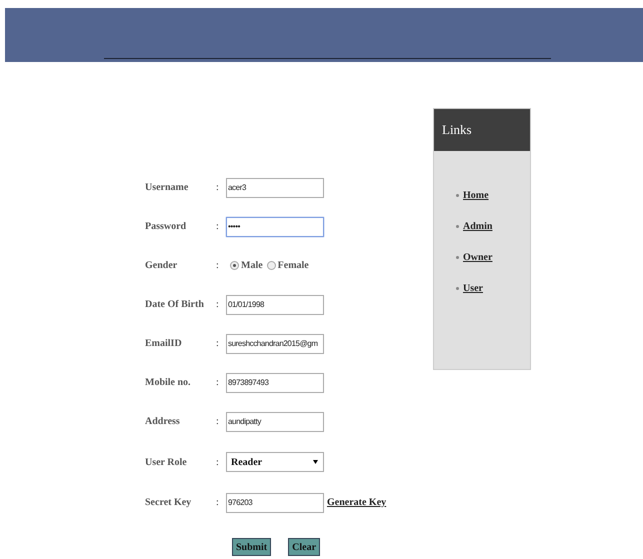 The image size is (643, 559). I want to click on nav-link: Admin, so click(477, 226).